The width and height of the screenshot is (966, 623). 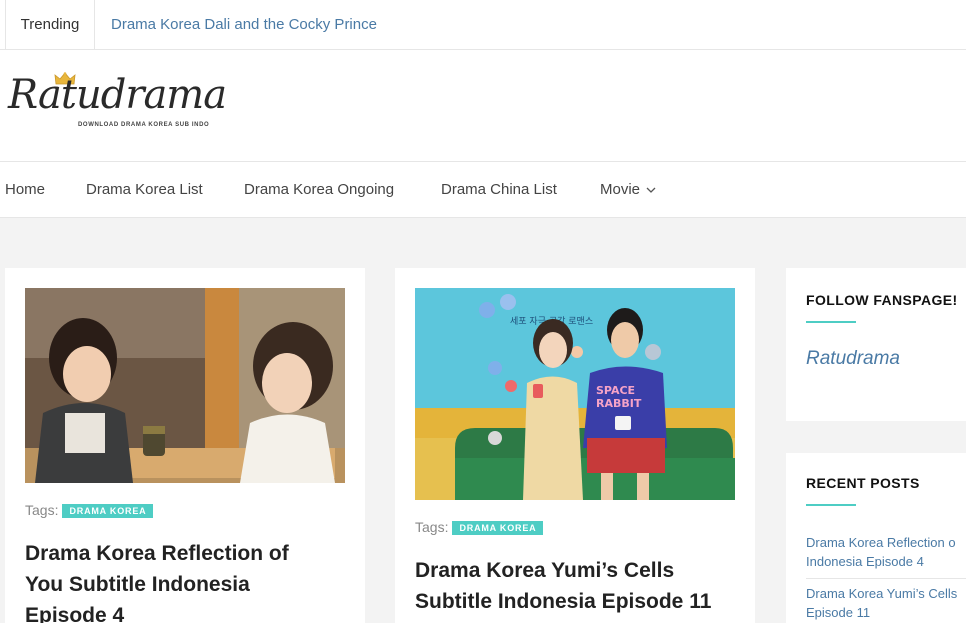 What do you see at coordinates (882, 593) in the screenshot?
I see `recent-post-line: Drama Korea Yumi’s Cells` at bounding box center [882, 593].